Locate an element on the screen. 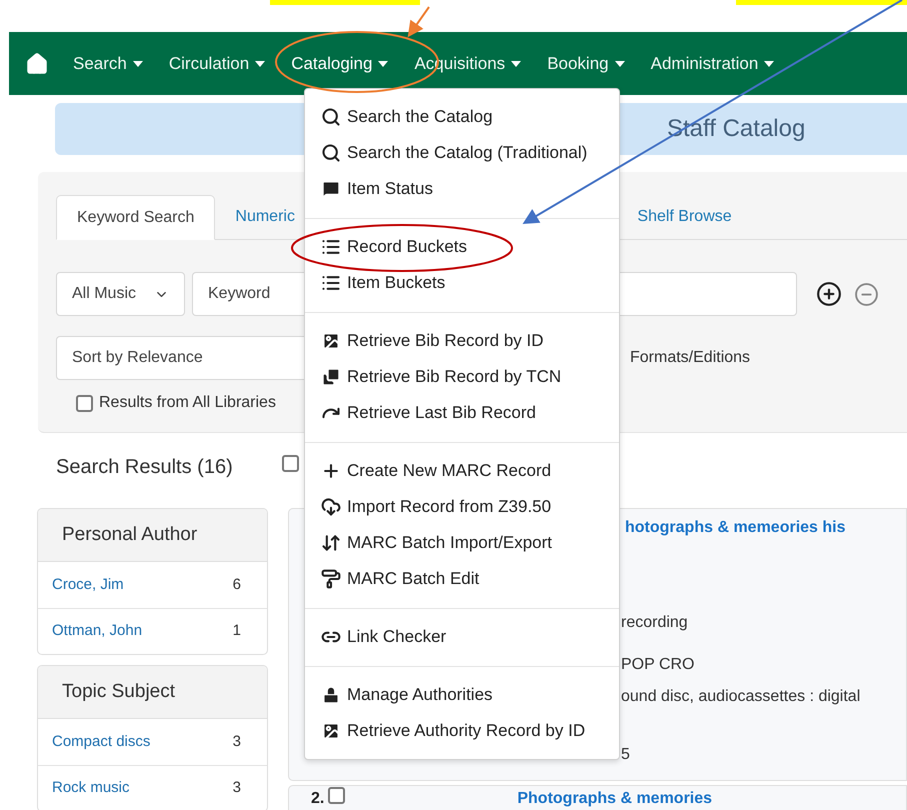 The height and width of the screenshot is (810, 907). cloud-download-icon is located at coordinates (331, 507).